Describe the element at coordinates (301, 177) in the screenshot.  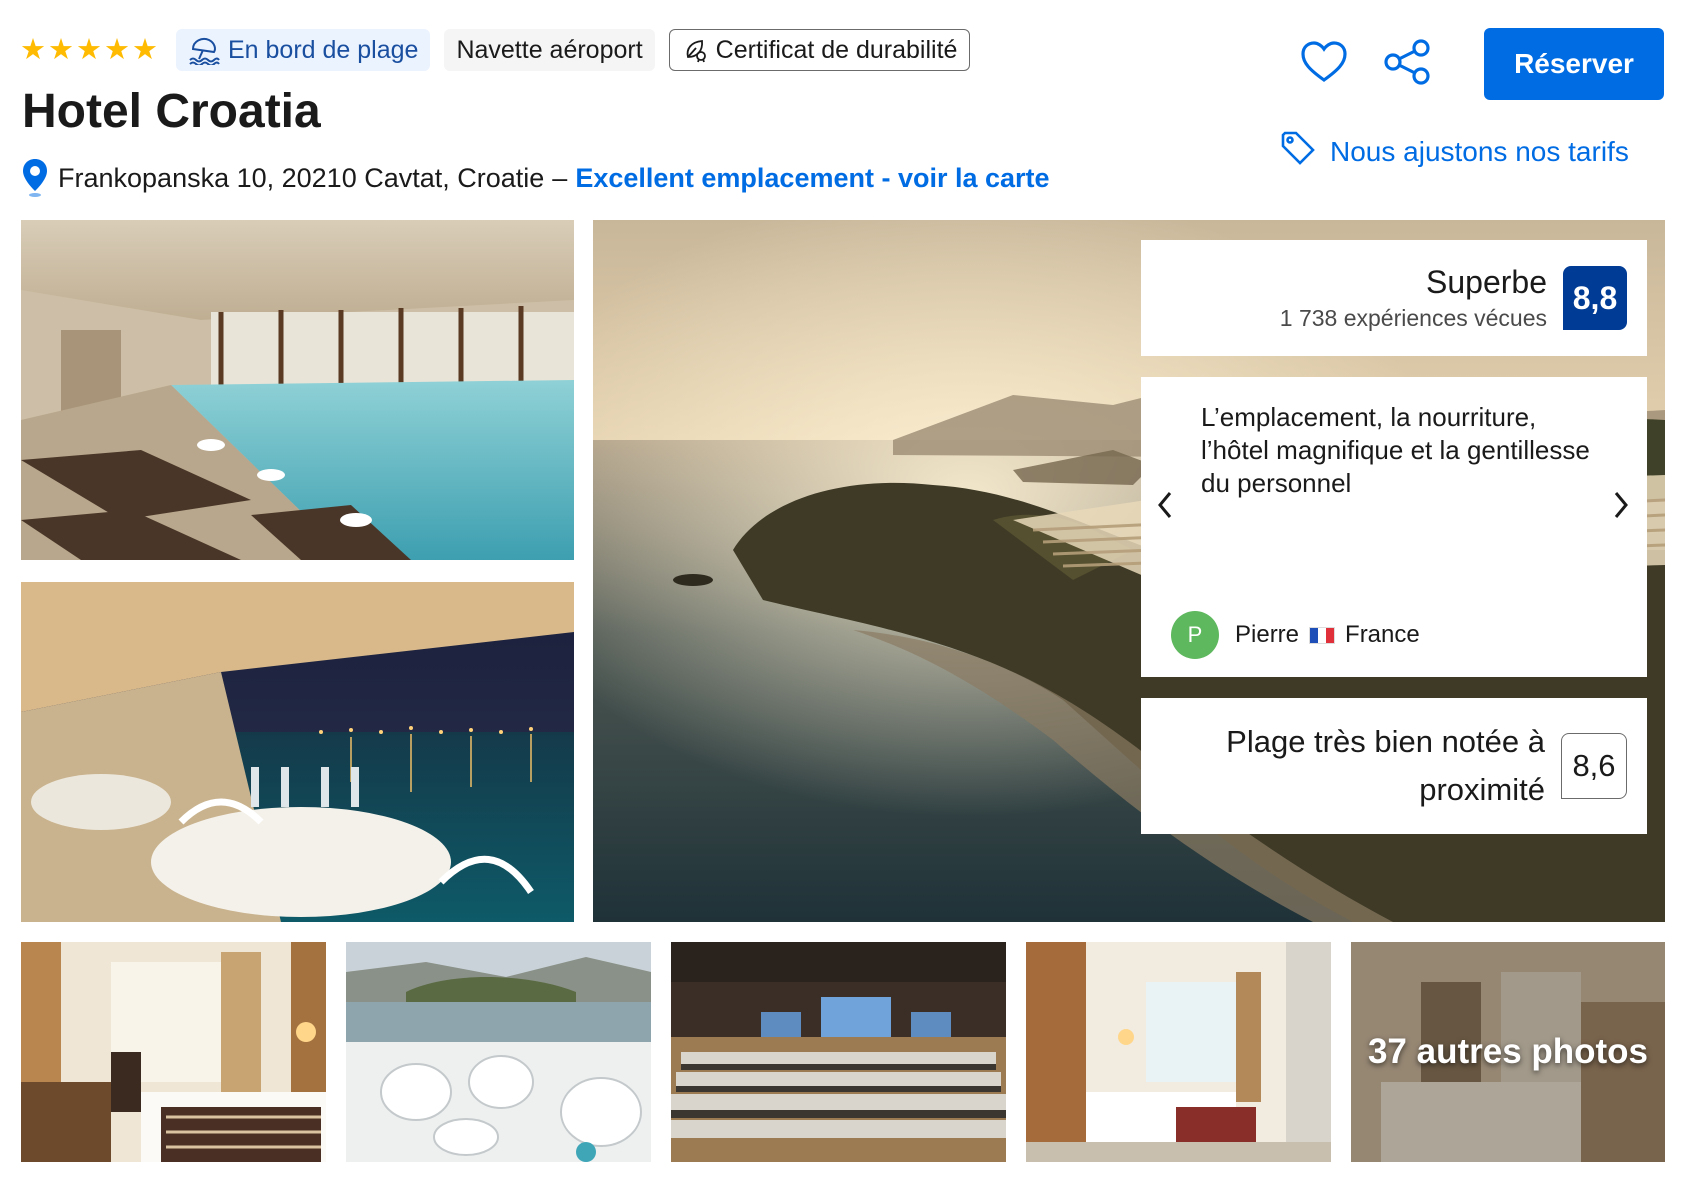
I see `address-text: Frankopanska 10, 20210 Cavtat, Croatie` at that location.